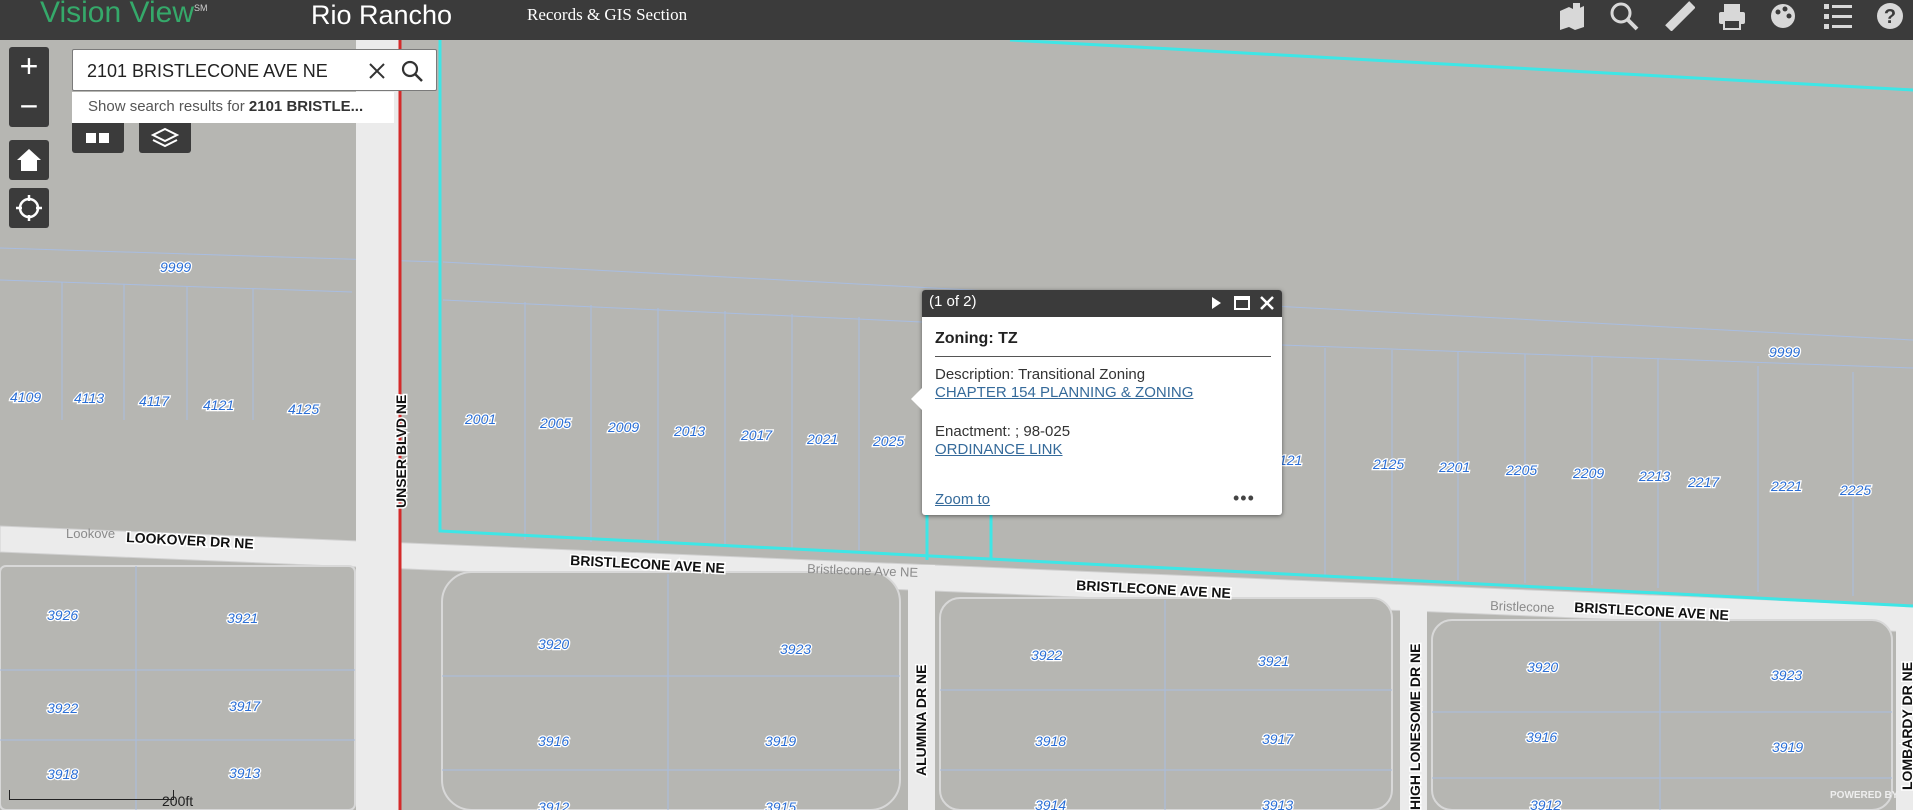 This screenshot has height=810, width=1913. What do you see at coordinates (1522, 606) in the screenshot?
I see `street-faint-bristlecone-2: Bristlecone` at bounding box center [1522, 606].